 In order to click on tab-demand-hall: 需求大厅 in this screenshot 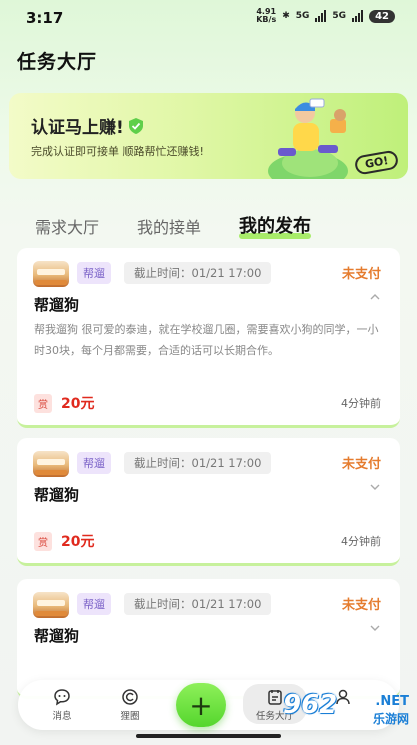, I will do `click(67, 226)`.